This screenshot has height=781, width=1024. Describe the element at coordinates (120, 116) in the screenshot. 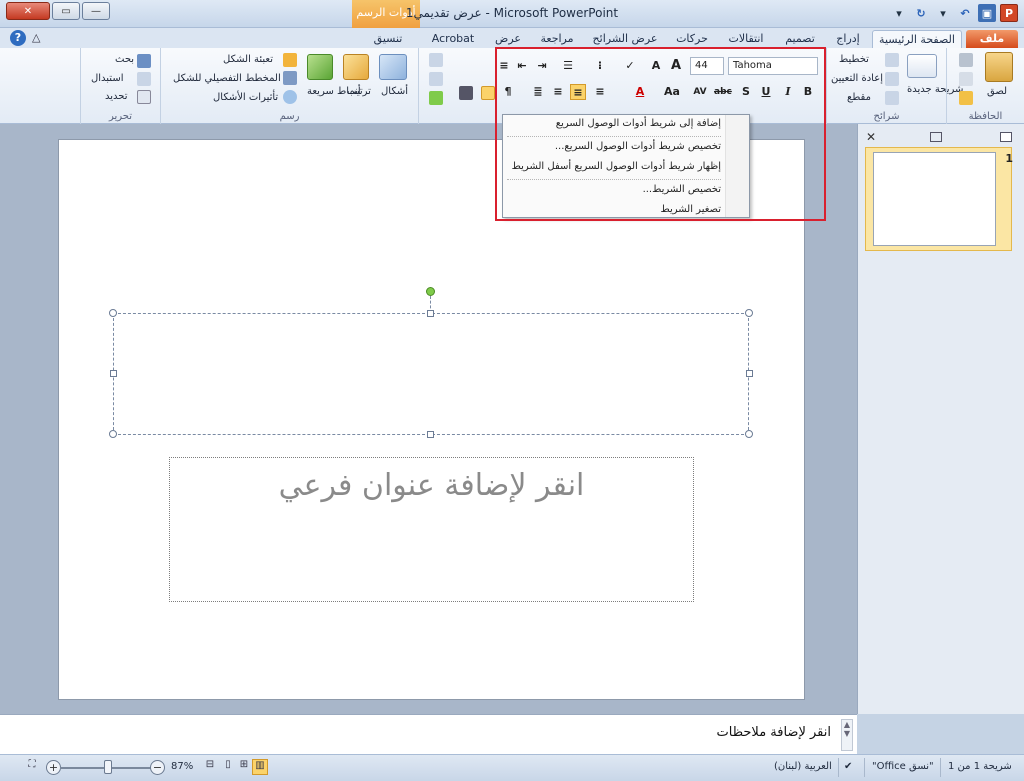

I see `editing-group-label: تحرير` at that location.